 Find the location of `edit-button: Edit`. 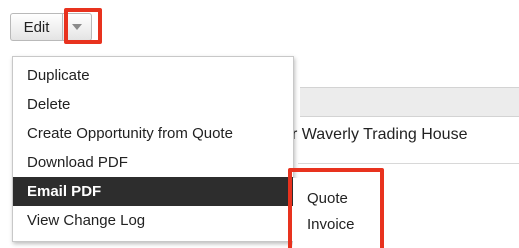

edit-button: Edit is located at coordinates (36, 27).